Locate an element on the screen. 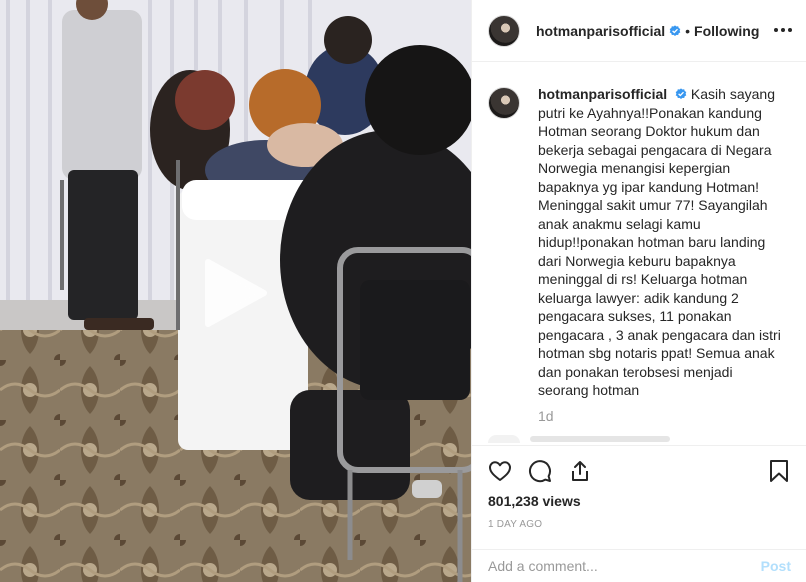 This screenshot has height=582, width=806. caption-timestamp: 1d is located at coordinates (664, 416).